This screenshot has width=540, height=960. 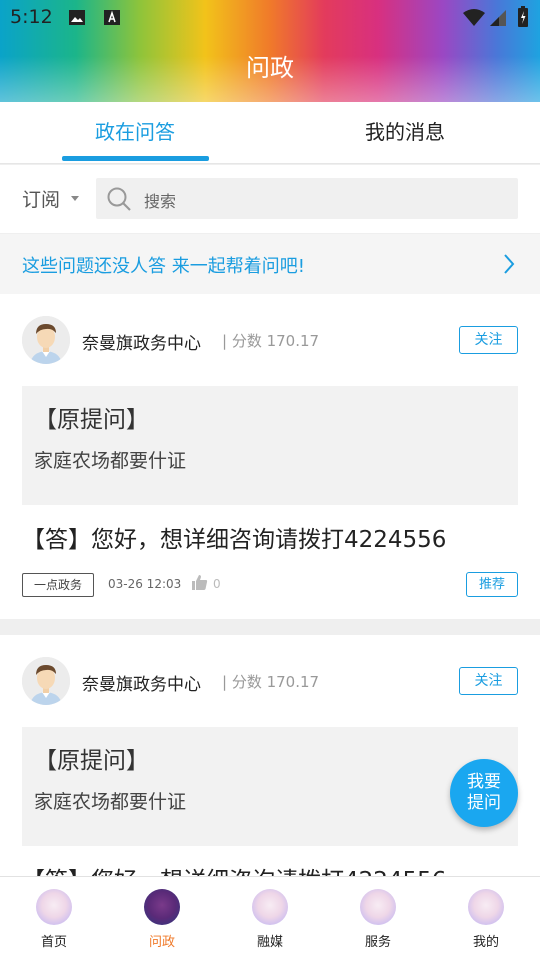 I want to click on page-title: 问政, so click(x=270, y=68).